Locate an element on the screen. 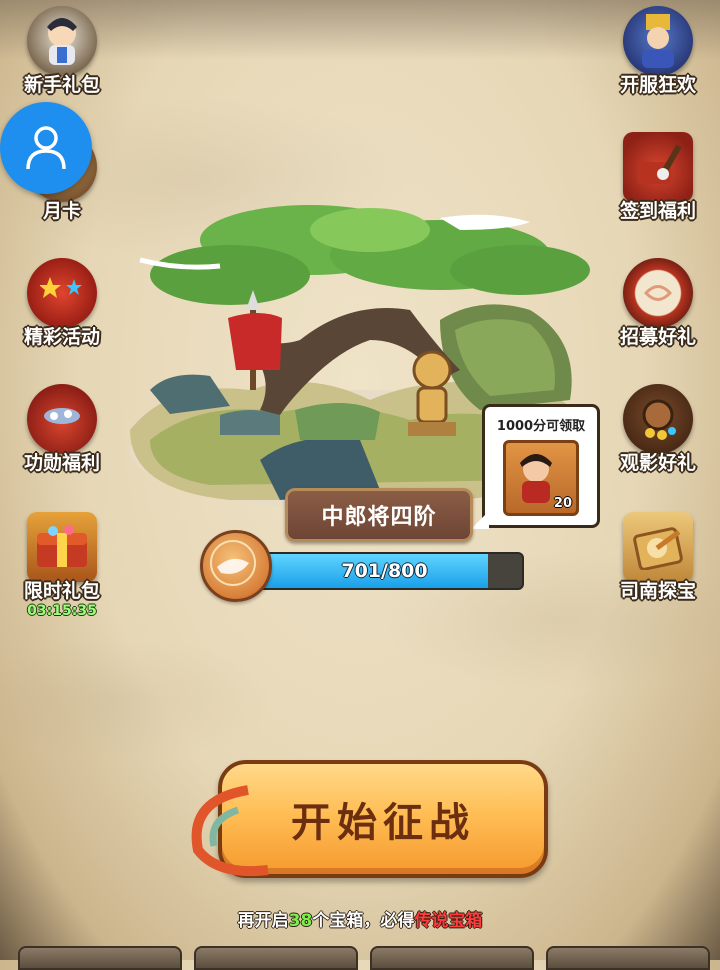  left-menu-limited-gift: 限时礼包 03:15:35 is located at coordinates (62, 565).